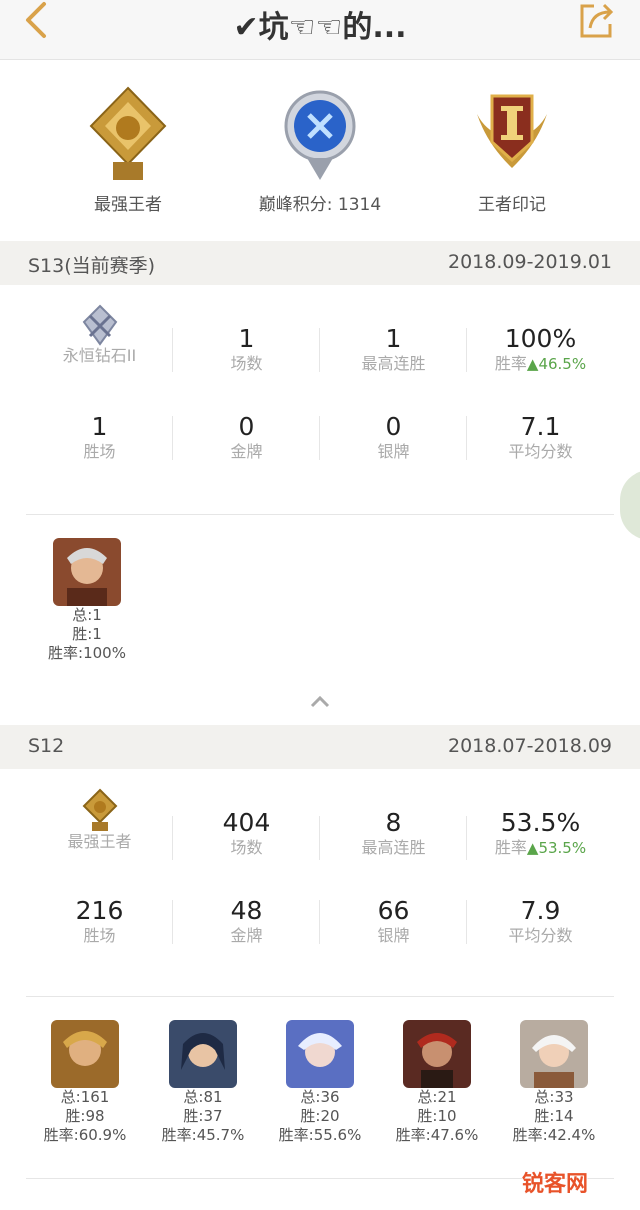  What do you see at coordinates (99, 910) in the screenshot?
I see `stat-value: 216` at bounding box center [99, 910].